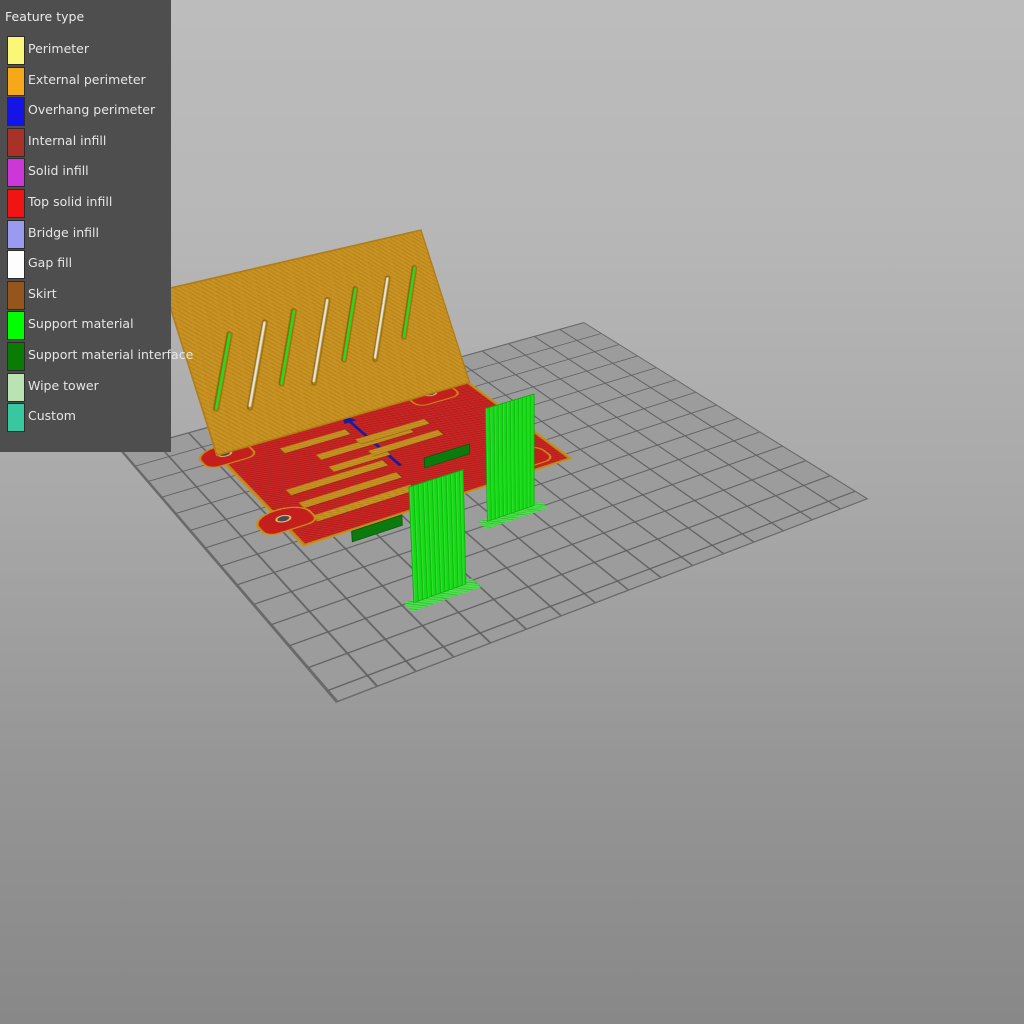  I want to click on legend-item-label: Solid infill, so click(58, 171).